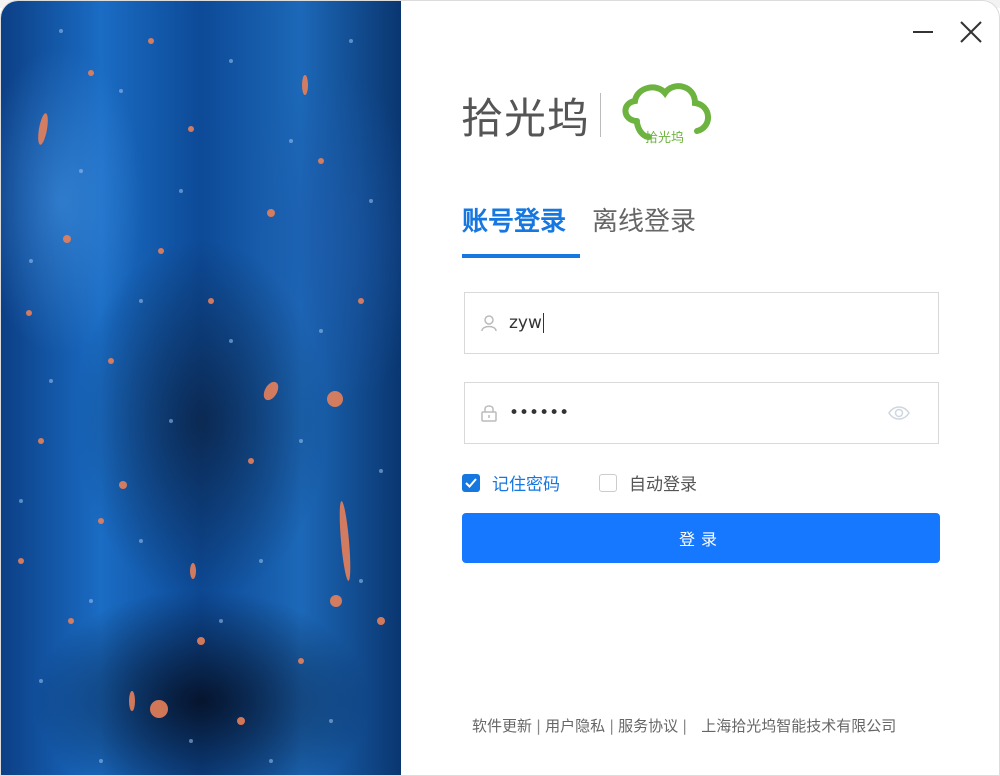 Image resolution: width=1000 pixels, height=776 pixels. Describe the element at coordinates (608, 482) in the screenshot. I see `auto-login-checkbox` at that location.